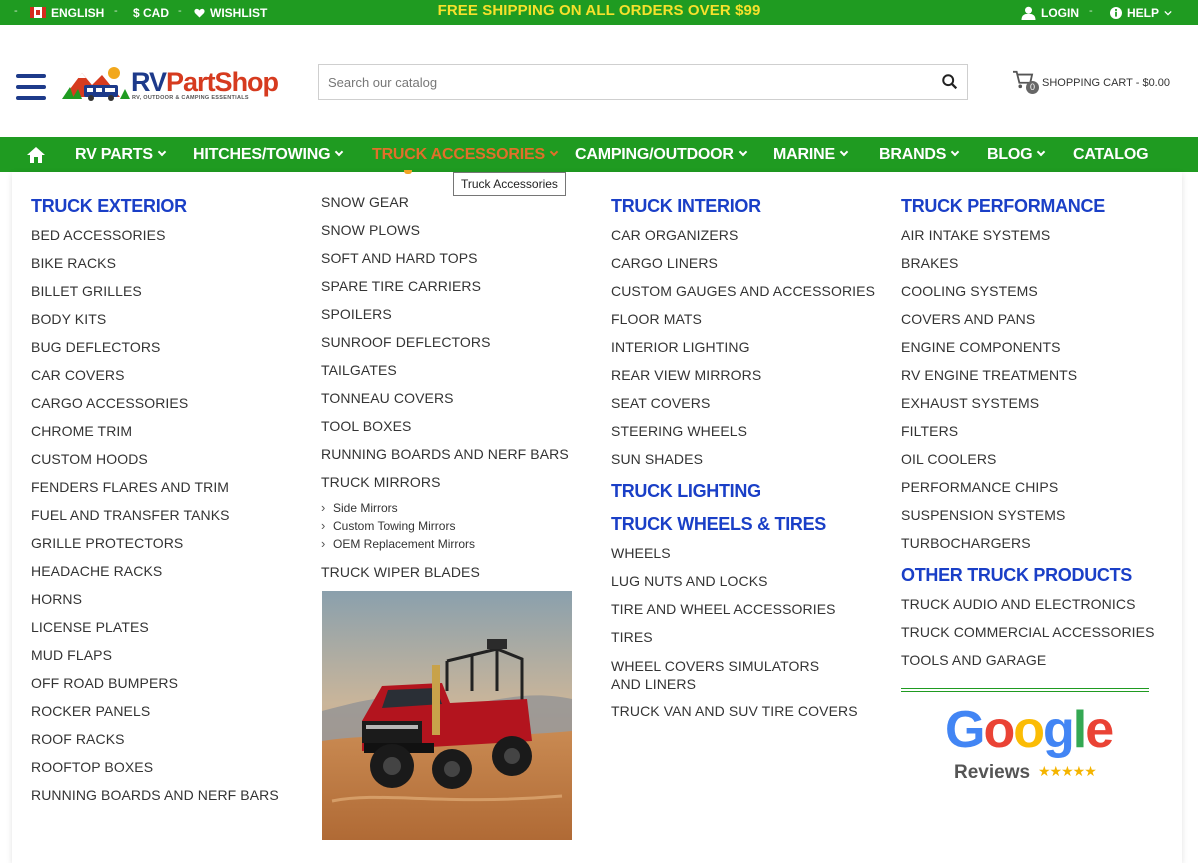  I want to click on heading-truck-exterior: TRUCK EXTERIOR, so click(109, 206).